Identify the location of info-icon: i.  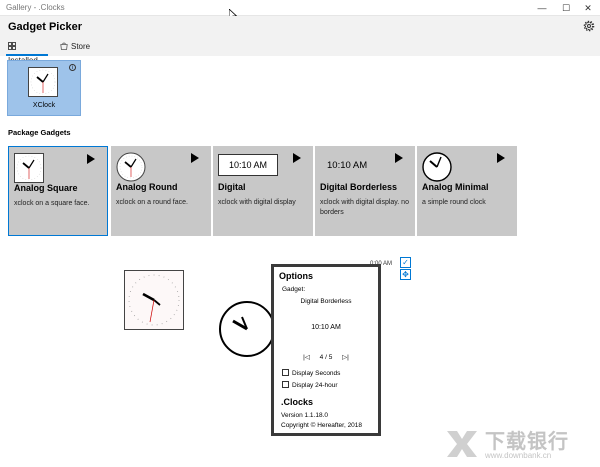
(72, 67).